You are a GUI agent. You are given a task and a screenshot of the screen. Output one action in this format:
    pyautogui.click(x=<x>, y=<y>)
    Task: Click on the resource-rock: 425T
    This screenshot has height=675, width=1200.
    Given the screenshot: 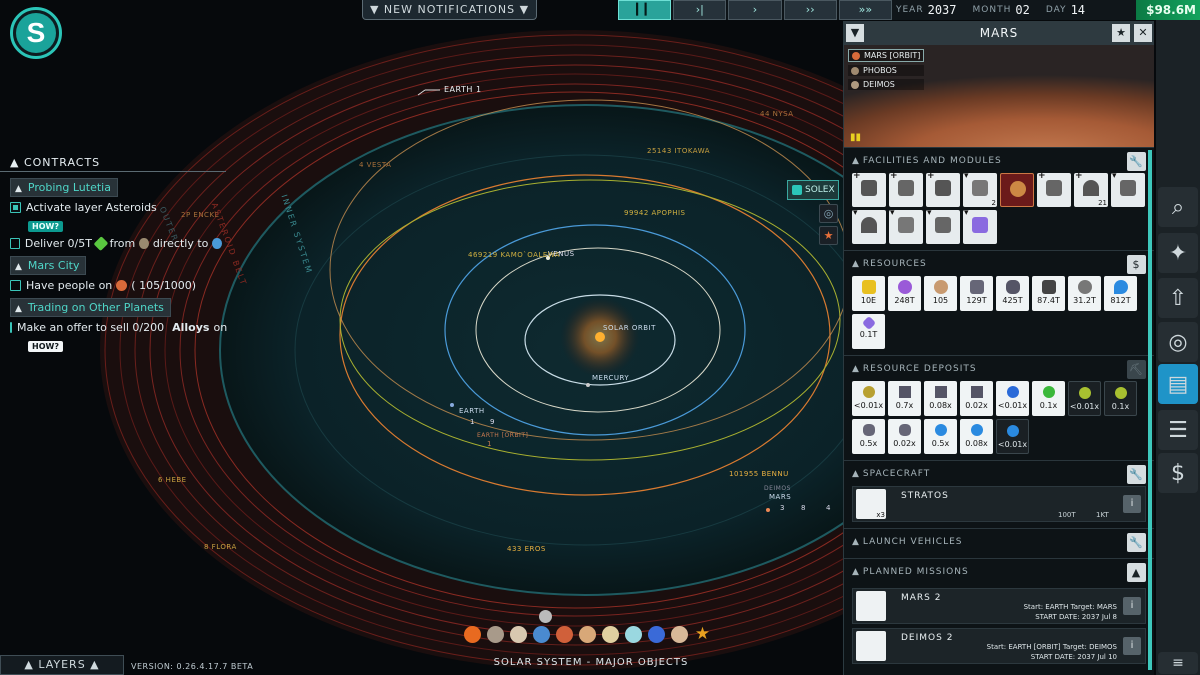 What is the action you would take?
    pyautogui.click(x=1012, y=293)
    